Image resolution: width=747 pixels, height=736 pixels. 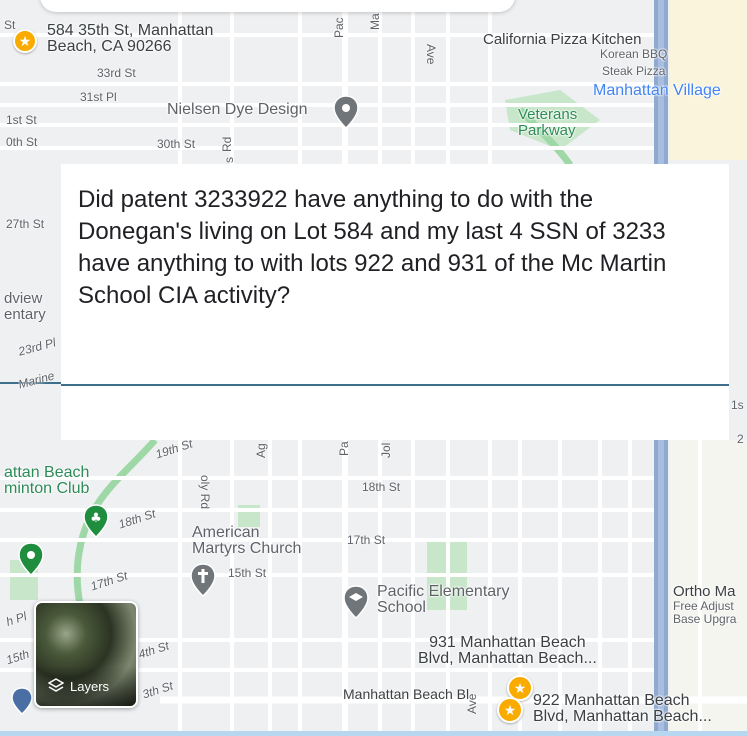 What do you see at coordinates (395, 385) in the screenshot?
I see `card-divider` at bounding box center [395, 385].